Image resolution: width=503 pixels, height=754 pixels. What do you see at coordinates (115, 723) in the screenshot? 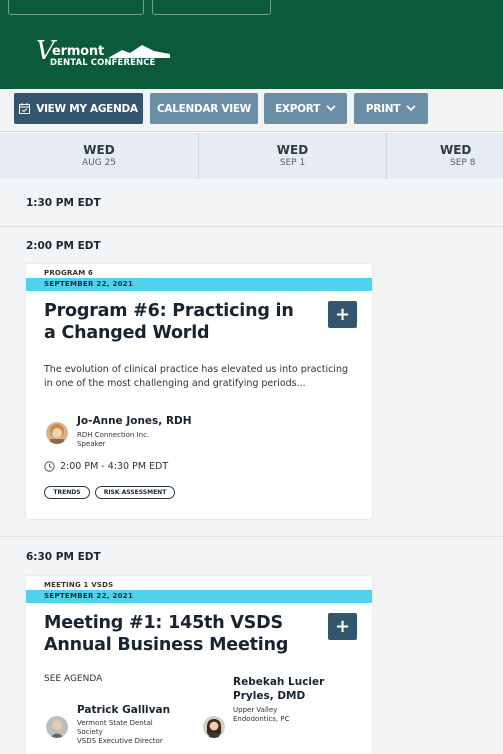
I see `speaker-organization: Vermont State Dental` at bounding box center [115, 723].